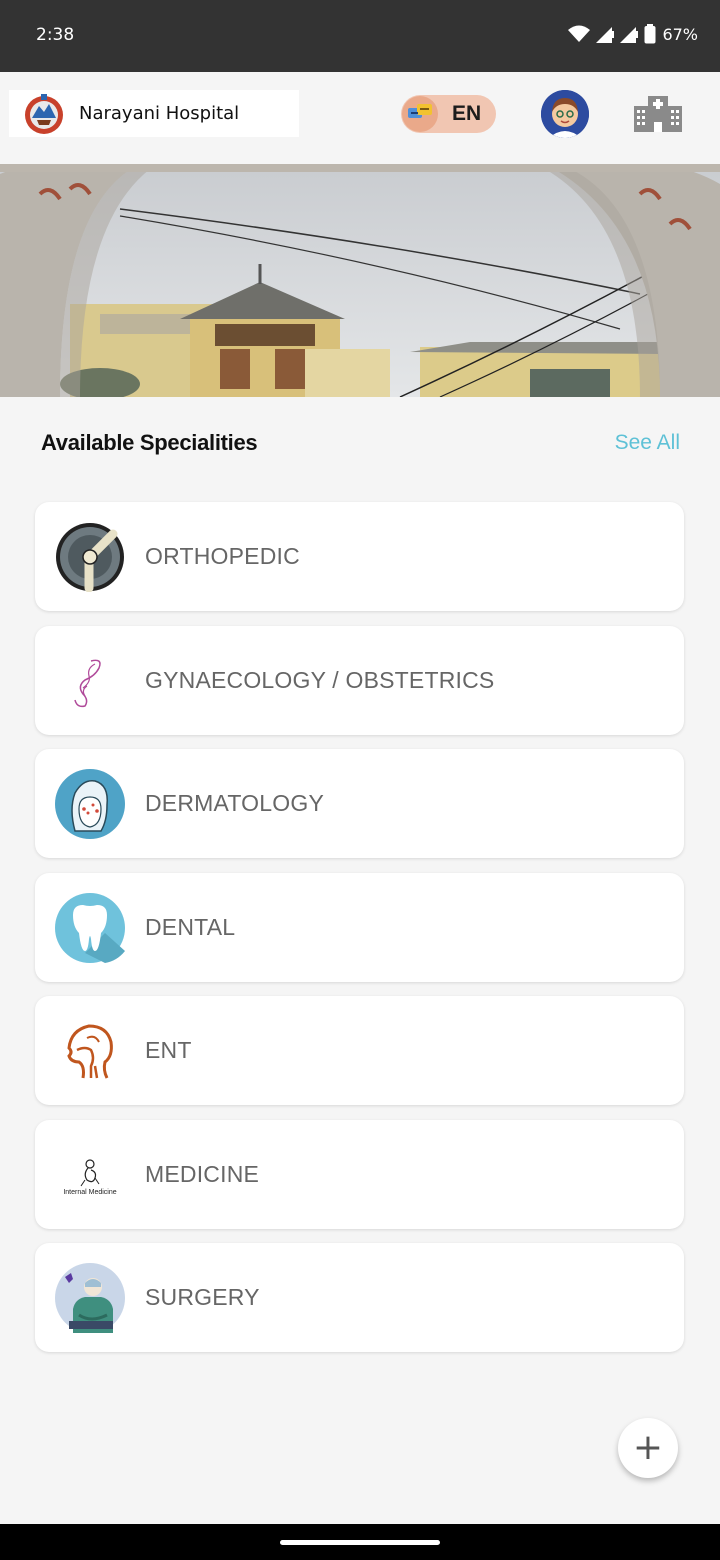 This screenshot has height=1560, width=720. I want to click on hospital-banner-image, so click(360, 280).